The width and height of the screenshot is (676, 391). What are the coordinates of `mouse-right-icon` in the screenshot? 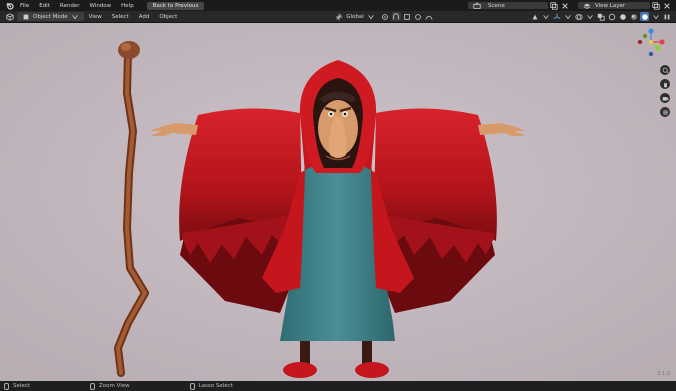 It's located at (192, 386).